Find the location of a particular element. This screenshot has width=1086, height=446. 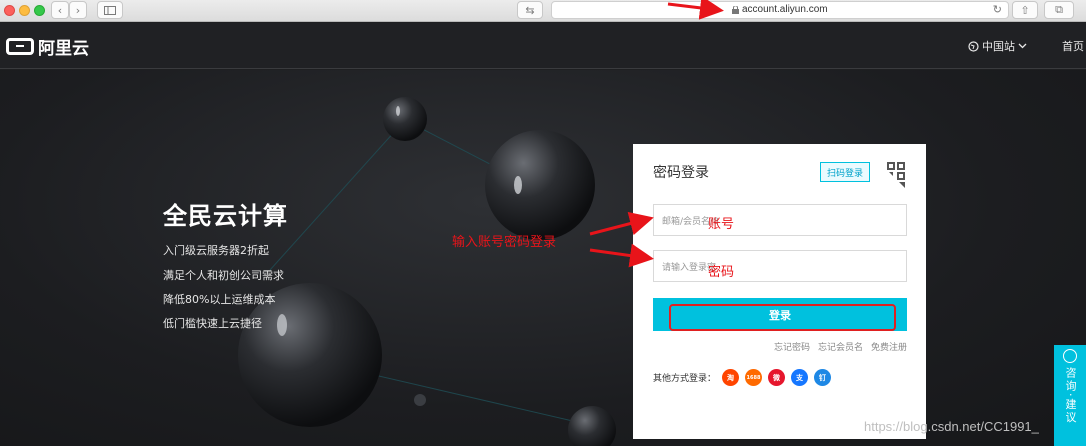

nav-home-link: 首页 is located at coordinates (1073, 46).